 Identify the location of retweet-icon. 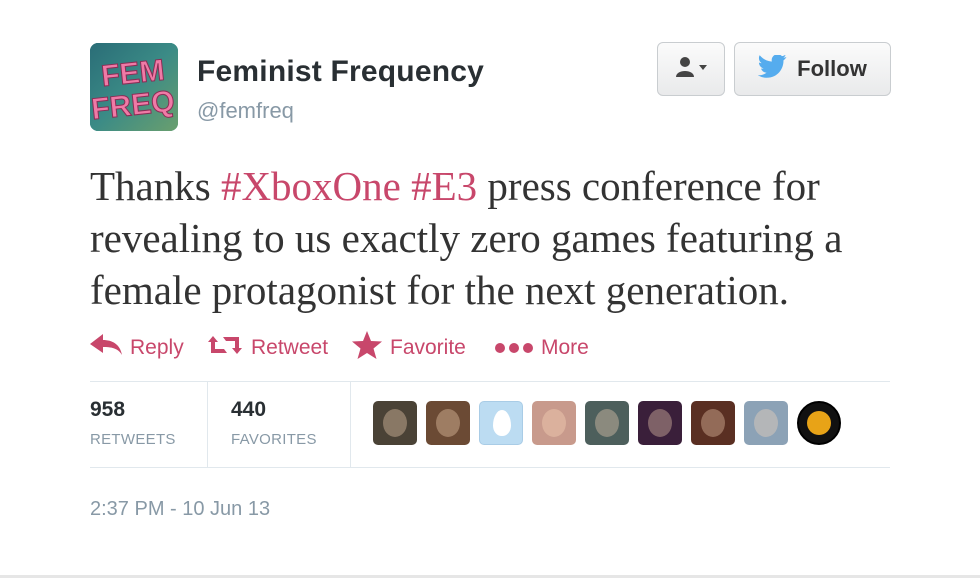
(225, 348).